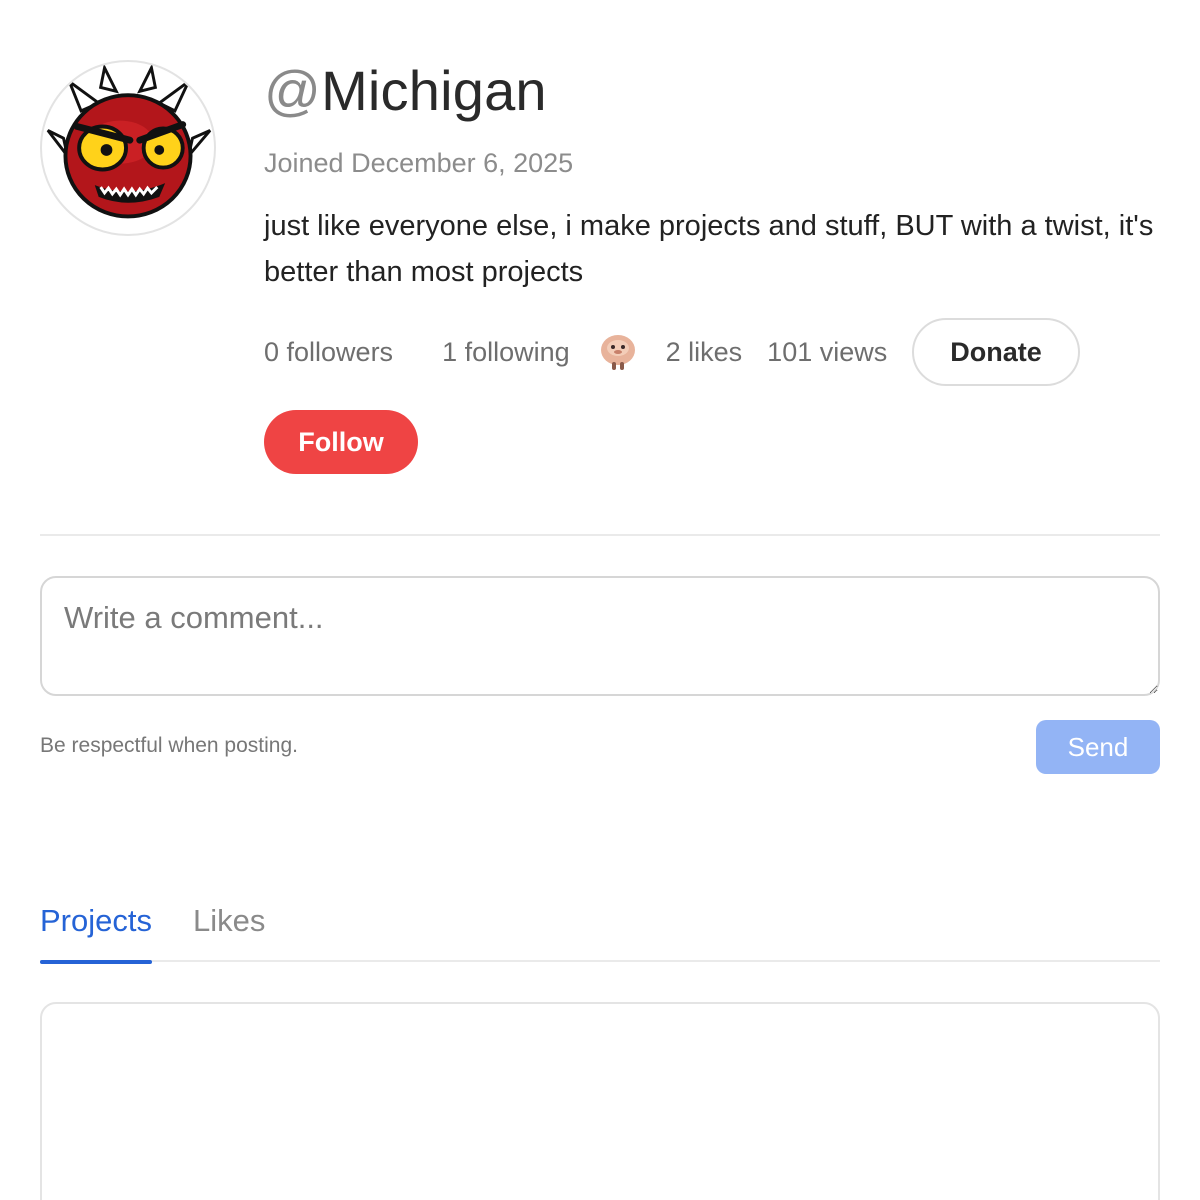 This screenshot has height=1200, width=1200. What do you see at coordinates (229, 926) in the screenshot?
I see `tab-likes: Likes` at bounding box center [229, 926].